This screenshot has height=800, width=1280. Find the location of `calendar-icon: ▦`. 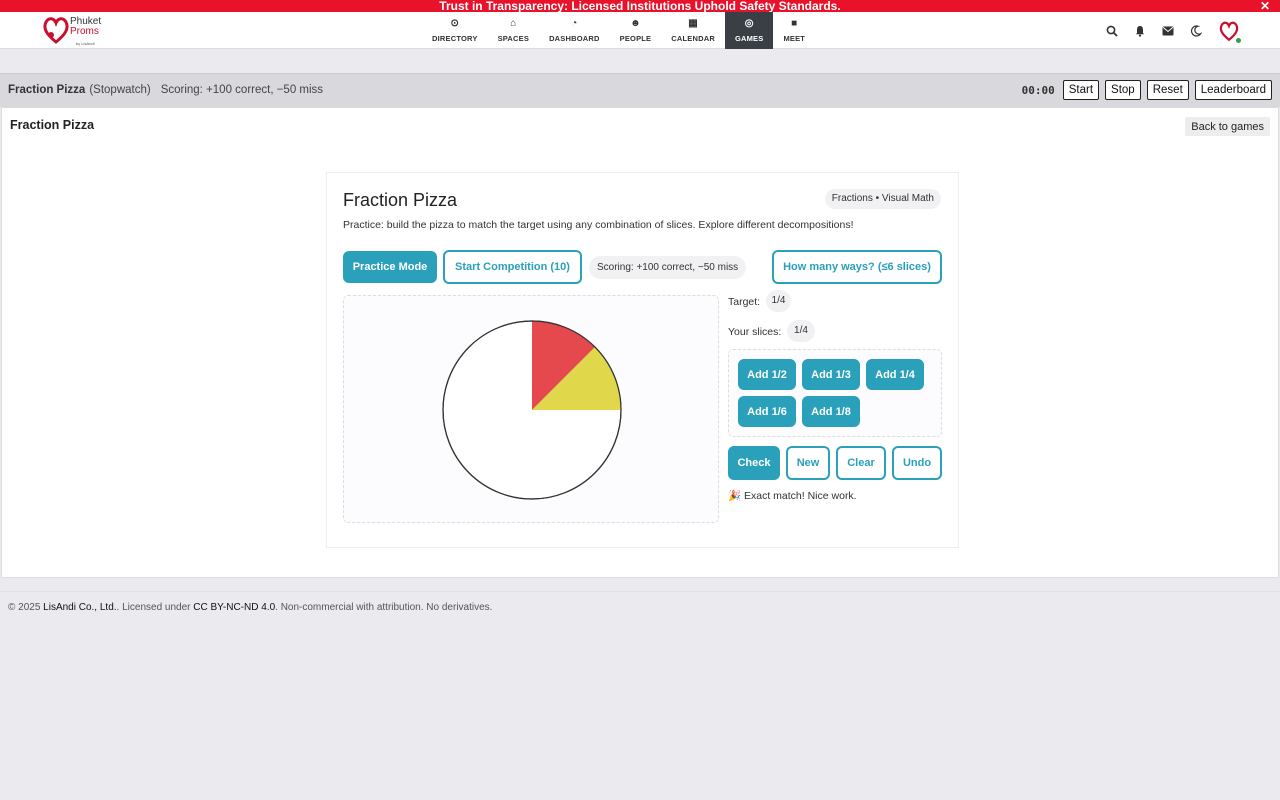

calendar-icon: ▦ is located at coordinates (693, 23).